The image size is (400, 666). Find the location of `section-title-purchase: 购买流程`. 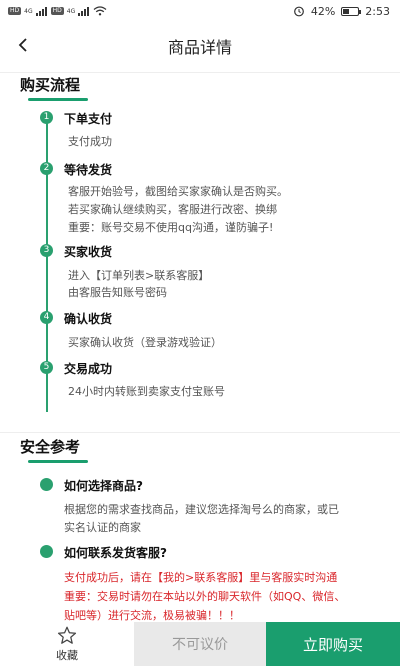

section-title-purchase: 购买流程 is located at coordinates (54, 87).